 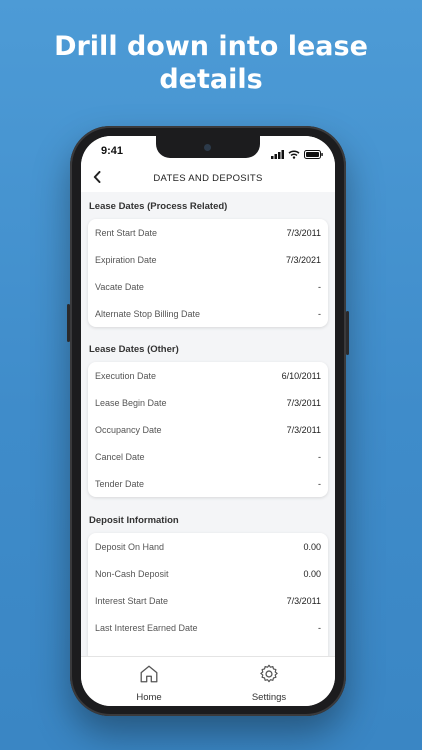 I want to click on section-title-other: Lease Dates (Other), so click(x=134, y=349).